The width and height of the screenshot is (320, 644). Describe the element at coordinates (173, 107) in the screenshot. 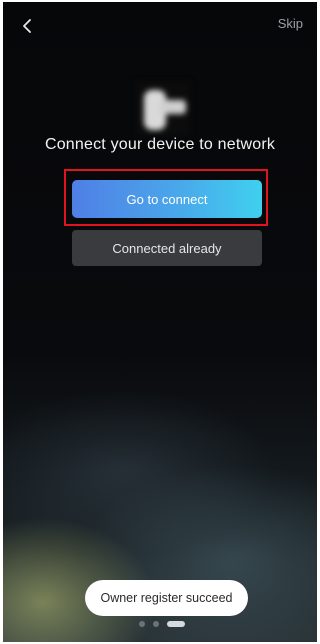

I see `device-image-part` at that location.